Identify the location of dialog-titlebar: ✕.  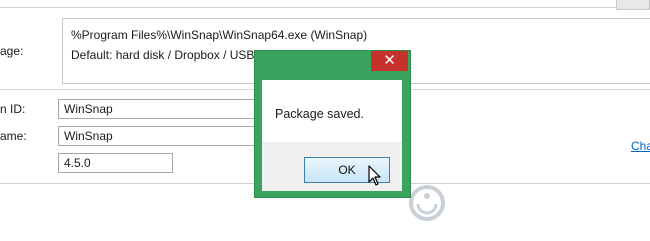
(332, 65).